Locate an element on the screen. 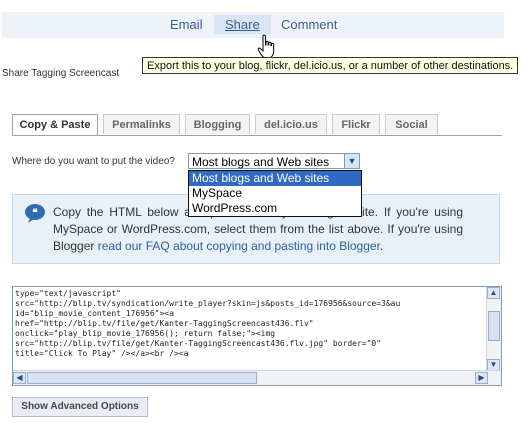  tab-divider is located at coordinates (257, 135).